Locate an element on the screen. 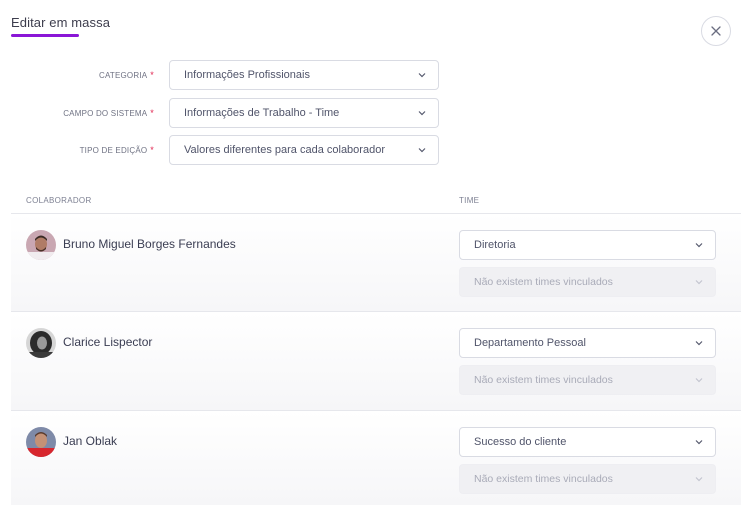 The height and width of the screenshot is (505, 741). employee-name: Clarice Lispector is located at coordinates (108, 342).